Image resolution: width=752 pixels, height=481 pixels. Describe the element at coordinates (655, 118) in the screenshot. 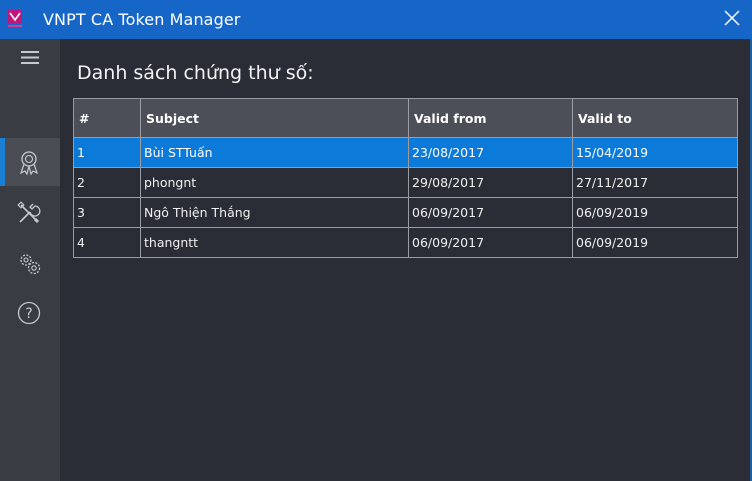

I see `column-header-valid-to: Valid to` at that location.